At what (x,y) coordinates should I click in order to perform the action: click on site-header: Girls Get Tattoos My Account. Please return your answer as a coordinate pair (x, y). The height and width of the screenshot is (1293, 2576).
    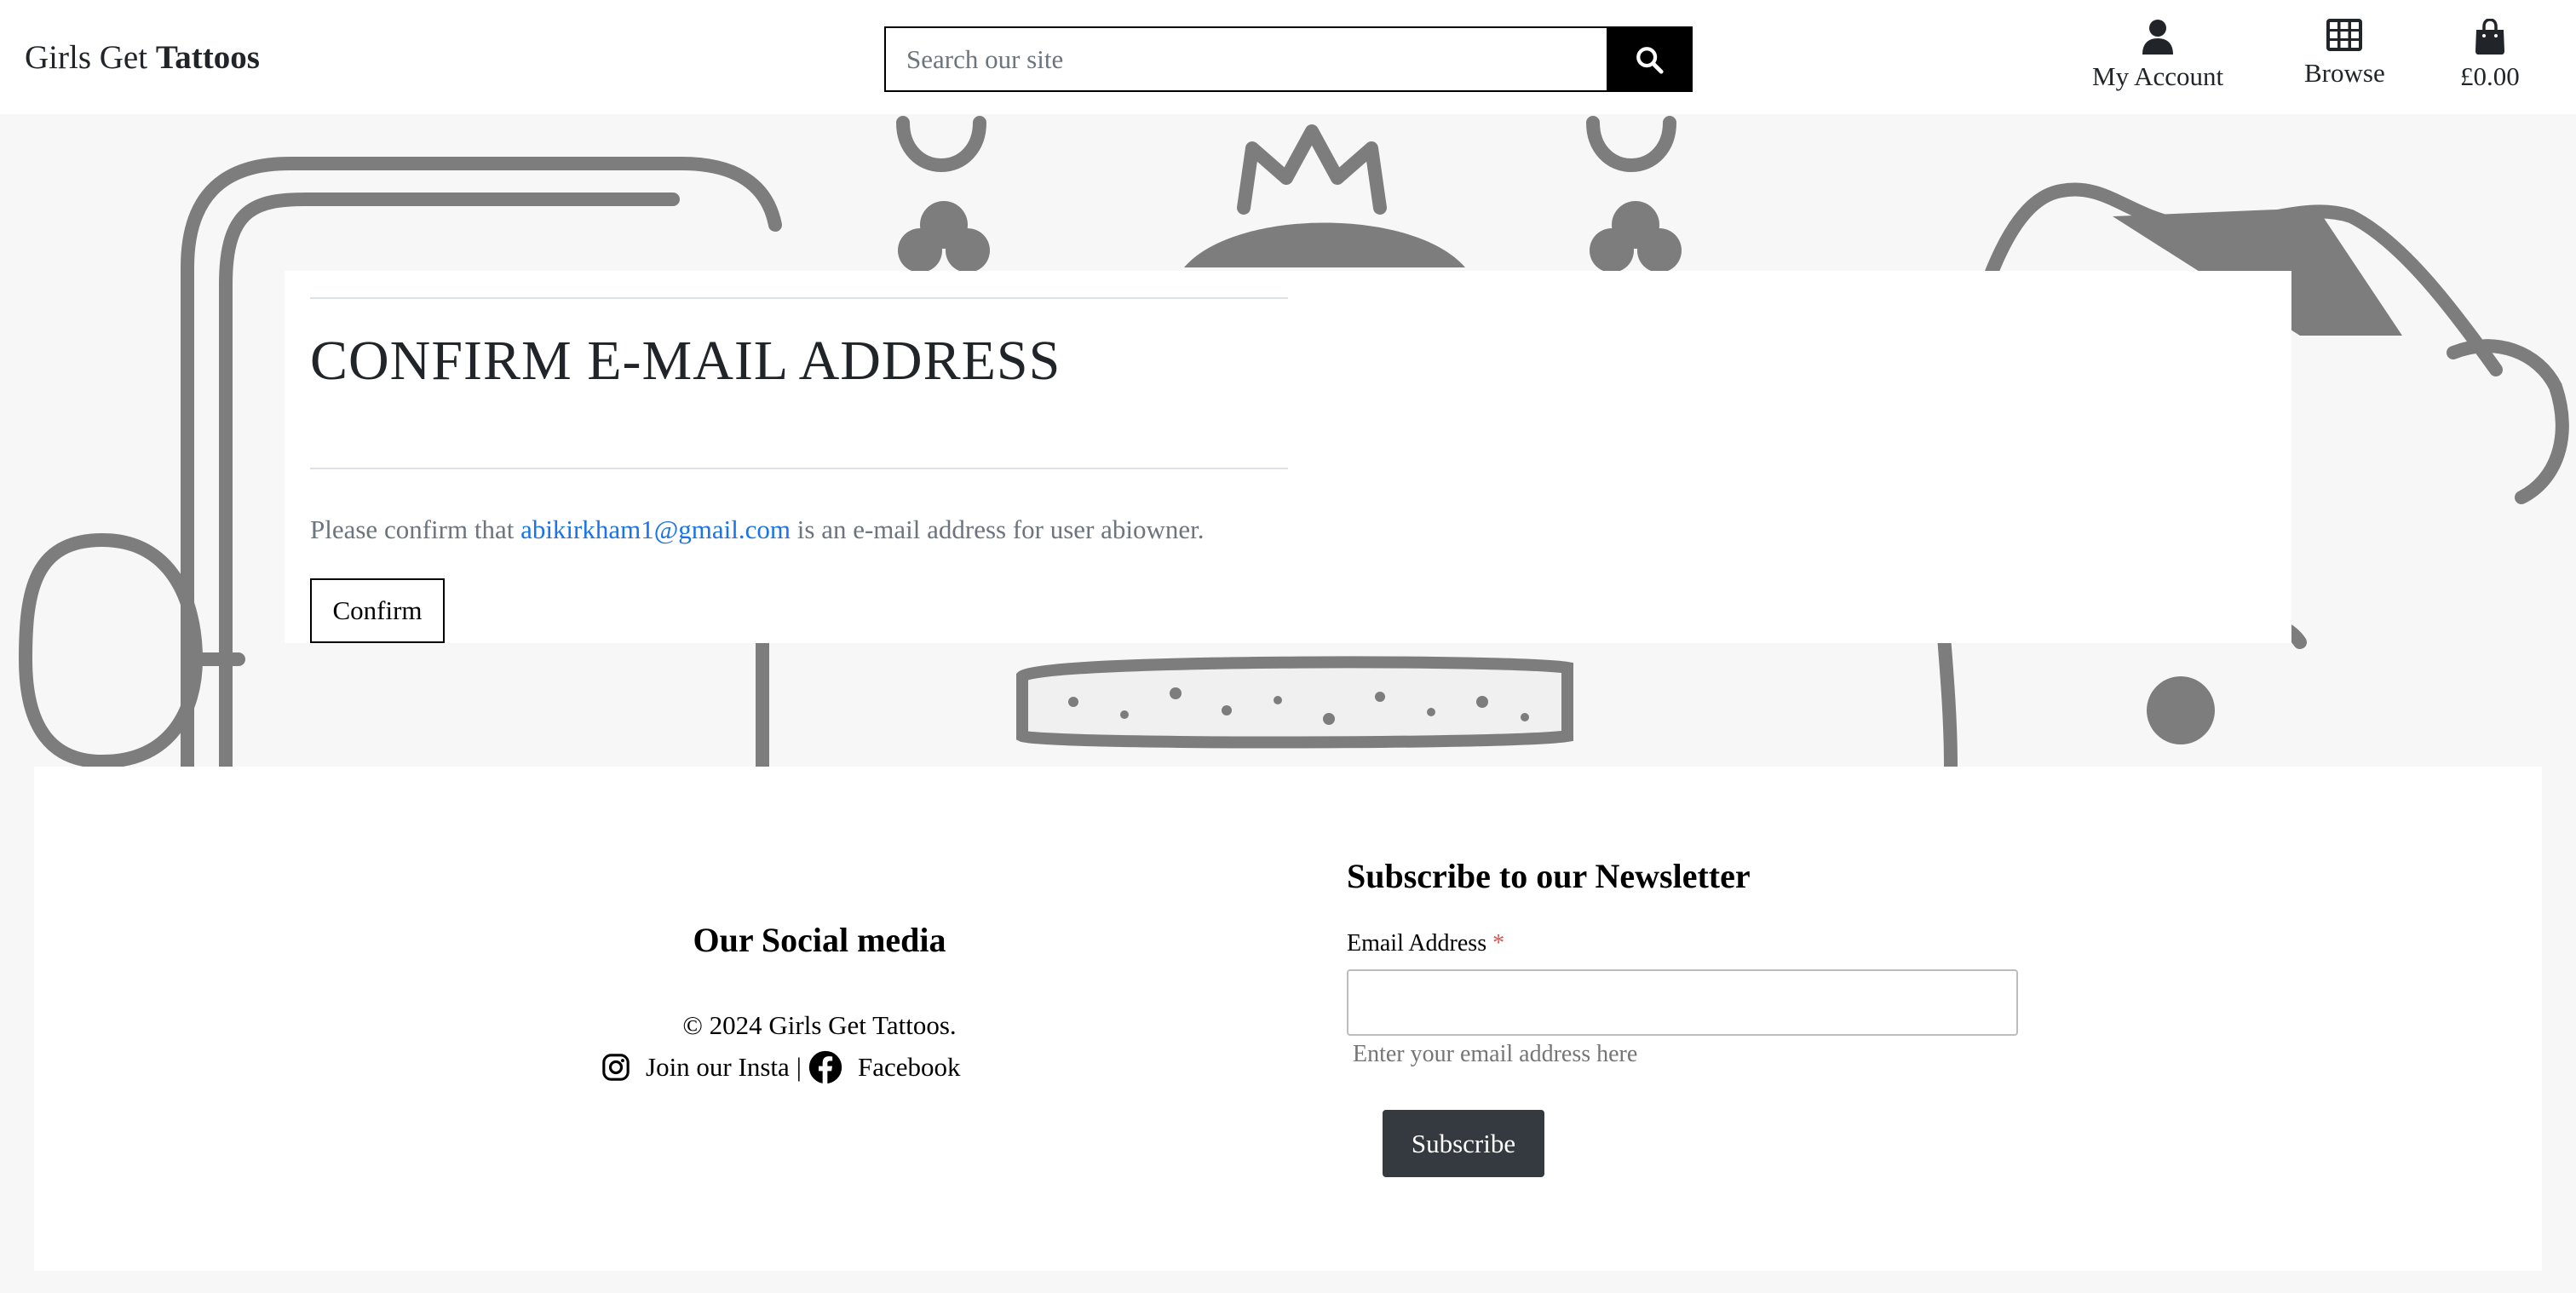
    Looking at the image, I should click on (1288, 57).